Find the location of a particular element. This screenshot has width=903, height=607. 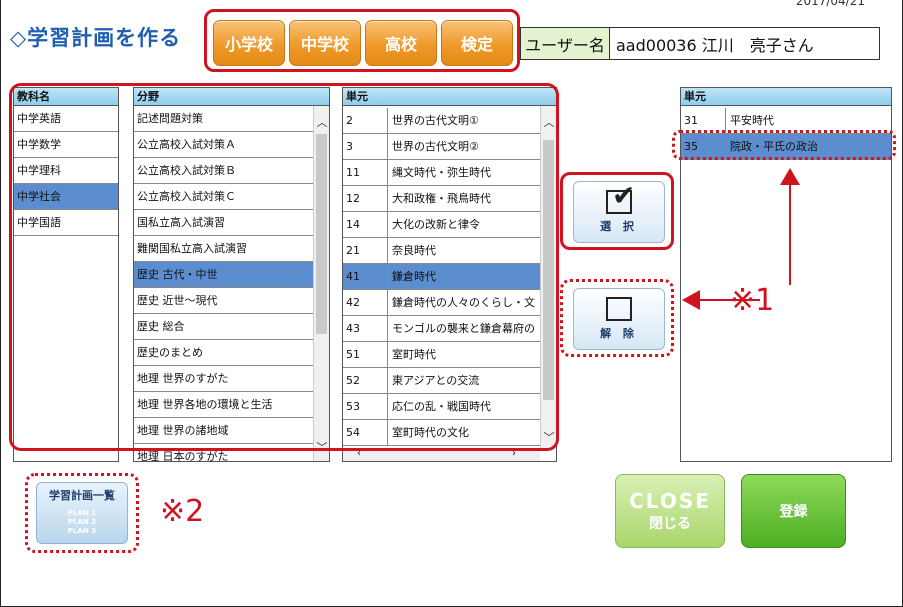

plan-list-label: 学習計画一覧 is located at coordinates (82, 495).